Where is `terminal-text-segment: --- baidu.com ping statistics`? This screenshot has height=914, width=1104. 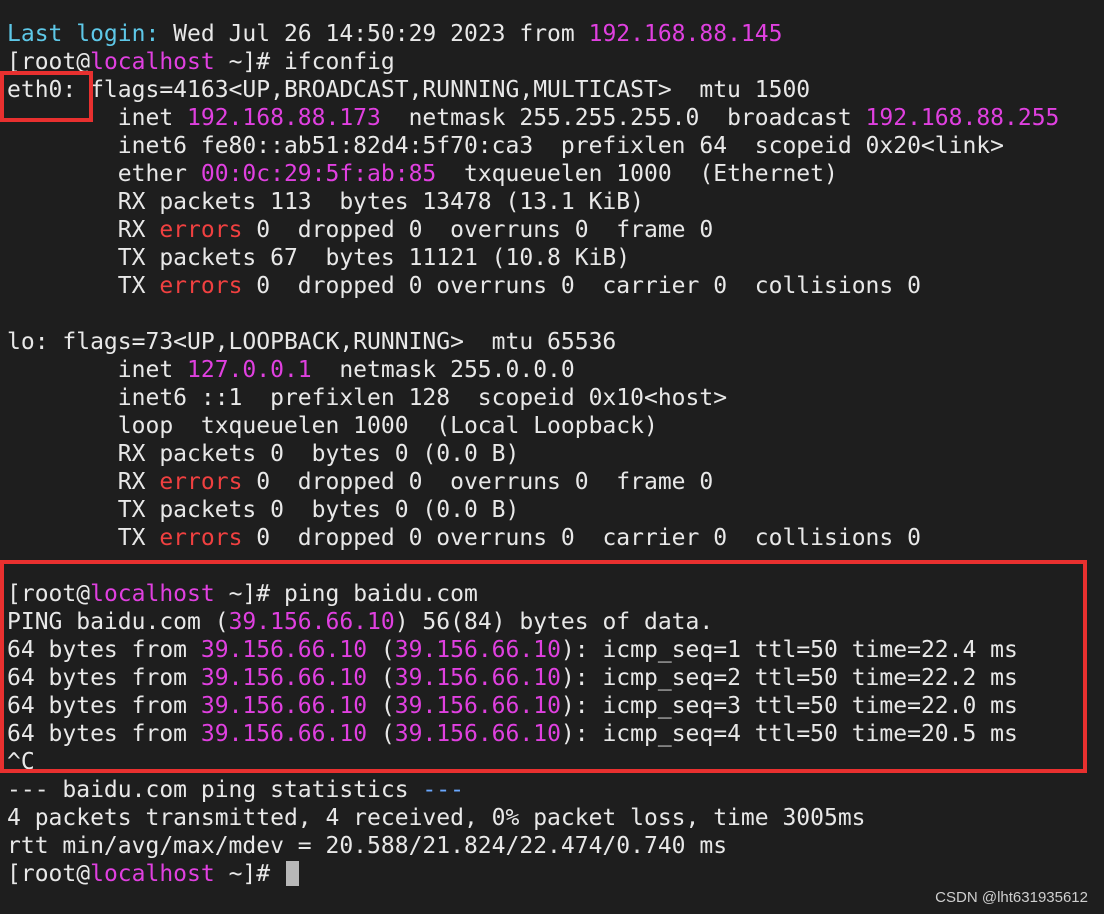 terminal-text-segment: --- baidu.com ping statistics is located at coordinates (215, 790).